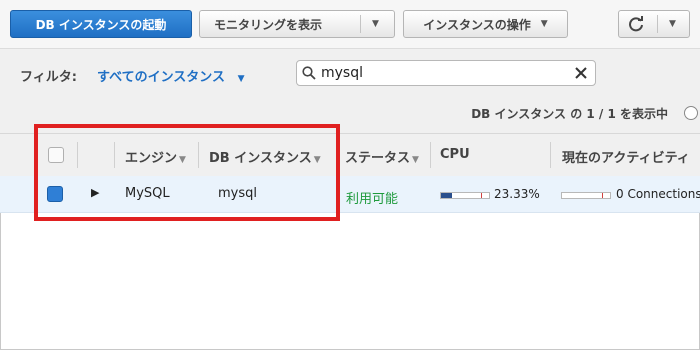 Image resolution: width=700 pixels, height=350 pixels. What do you see at coordinates (415, 160) in the screenshot?
I see `sort-arrow-icon: ▼` at bounding box center [415, 160].